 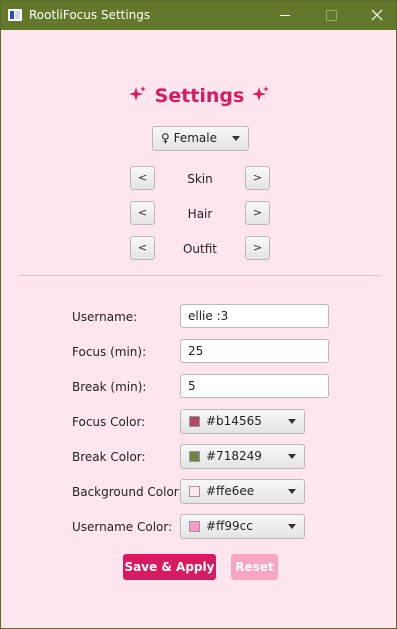 What do you see at coordinates (257, 248) in the screenshot?
I see `outfit-next-button: >` at bounding box center [257, 248].